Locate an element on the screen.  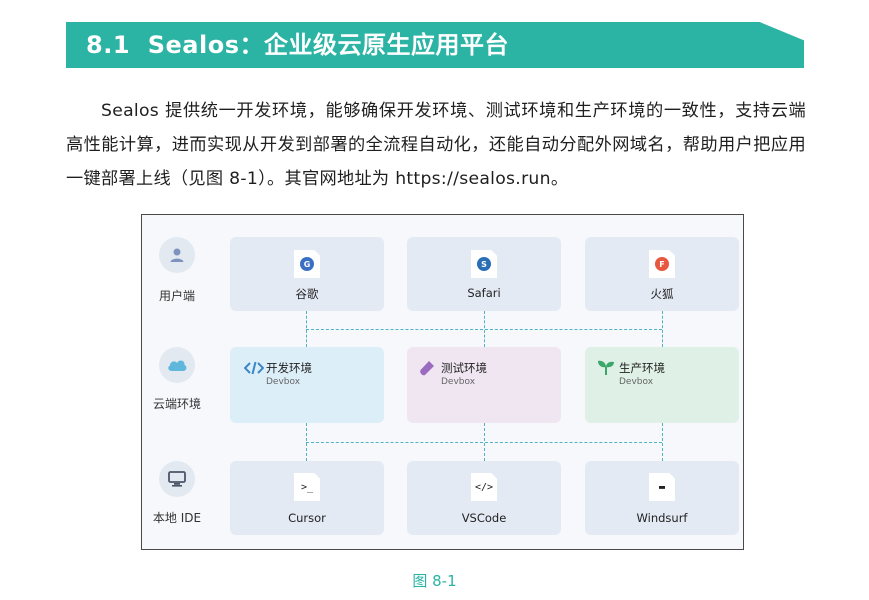
monitor-icon is located at coordinates (177, 479).